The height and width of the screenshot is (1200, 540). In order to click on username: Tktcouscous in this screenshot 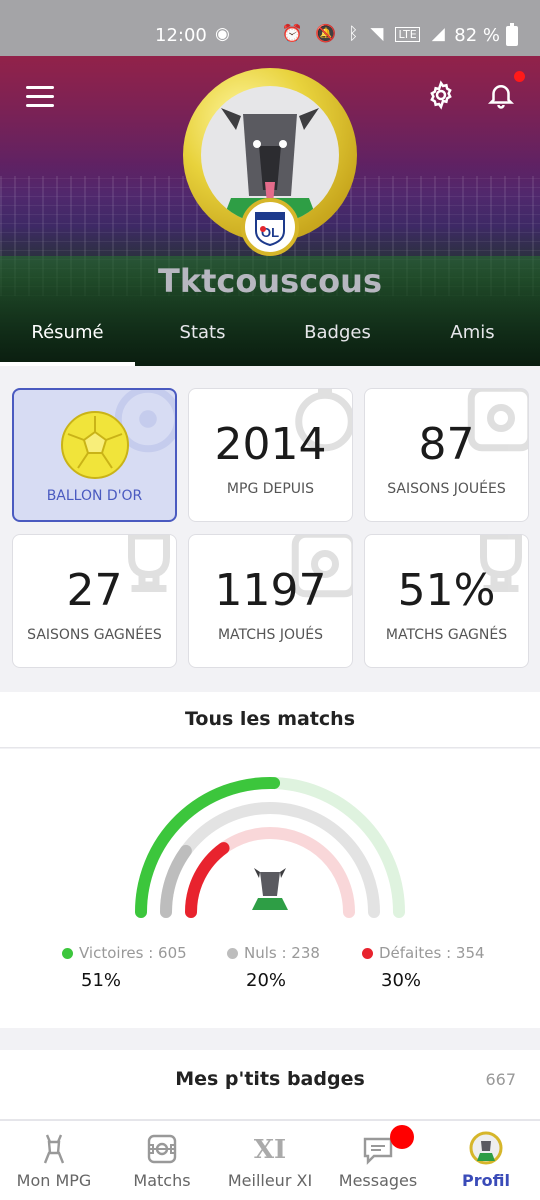, I will do `click(270, 281)`.